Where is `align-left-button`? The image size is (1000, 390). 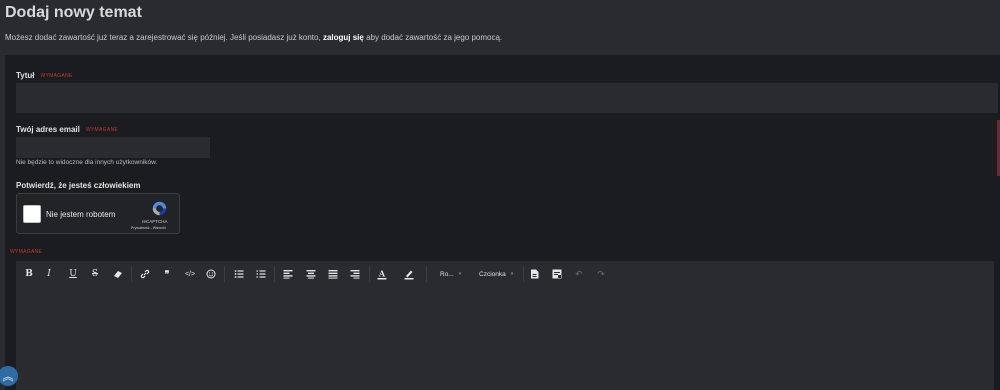
align-left-button is located at coordinates (288, 274).